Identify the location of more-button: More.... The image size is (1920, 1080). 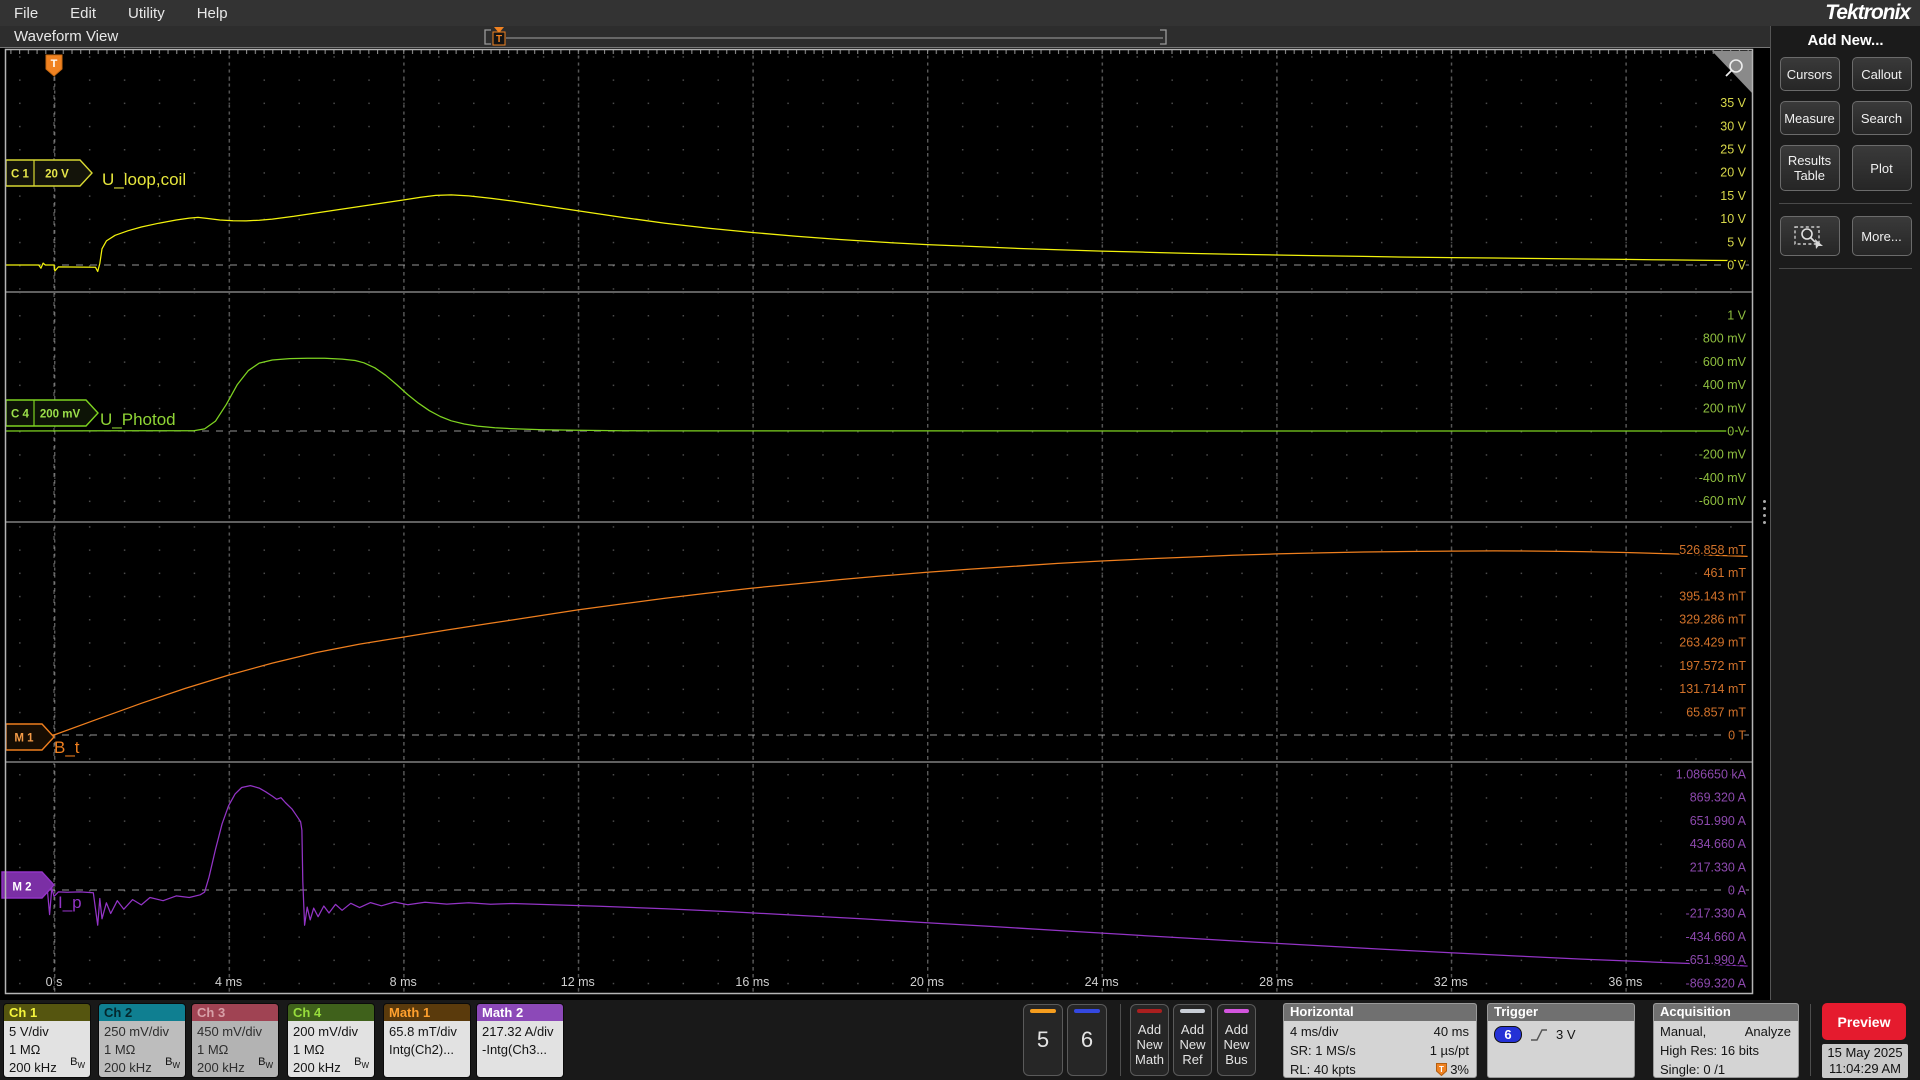
(1881, 236).